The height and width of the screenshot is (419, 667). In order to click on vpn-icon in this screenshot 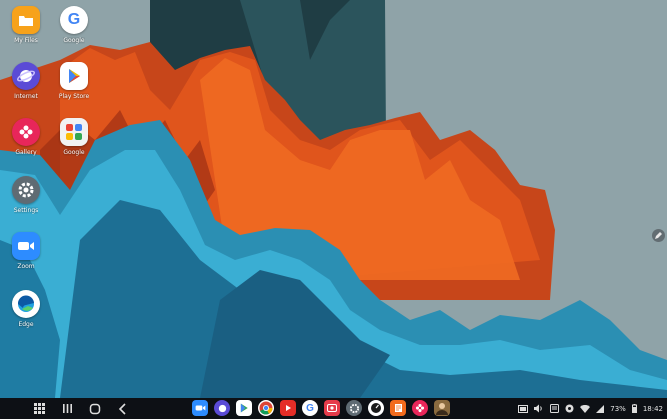, I will do `click(569, 408)`.